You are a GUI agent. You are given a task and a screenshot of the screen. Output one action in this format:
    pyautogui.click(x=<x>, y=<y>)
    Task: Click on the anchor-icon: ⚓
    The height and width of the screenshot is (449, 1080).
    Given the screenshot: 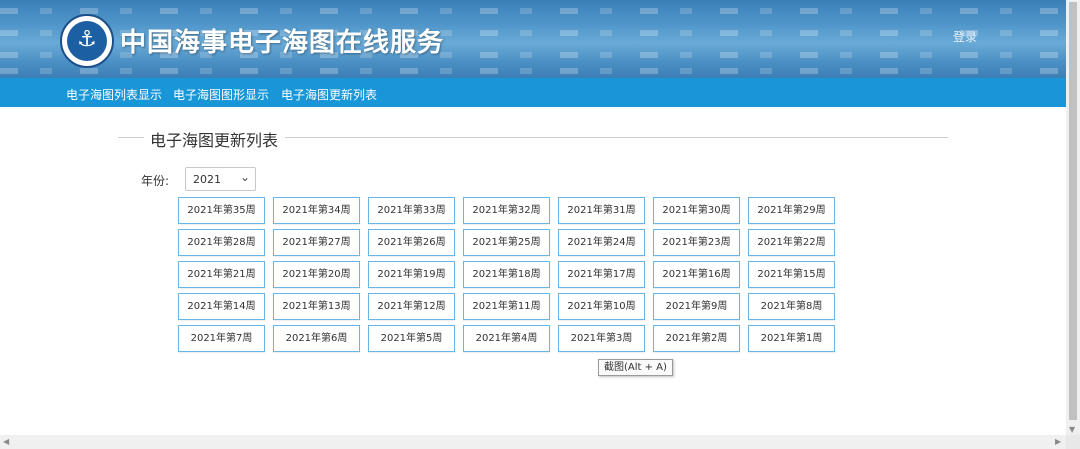 What is the action you would take?
    pyautogui.click(x=87, y=39)
    